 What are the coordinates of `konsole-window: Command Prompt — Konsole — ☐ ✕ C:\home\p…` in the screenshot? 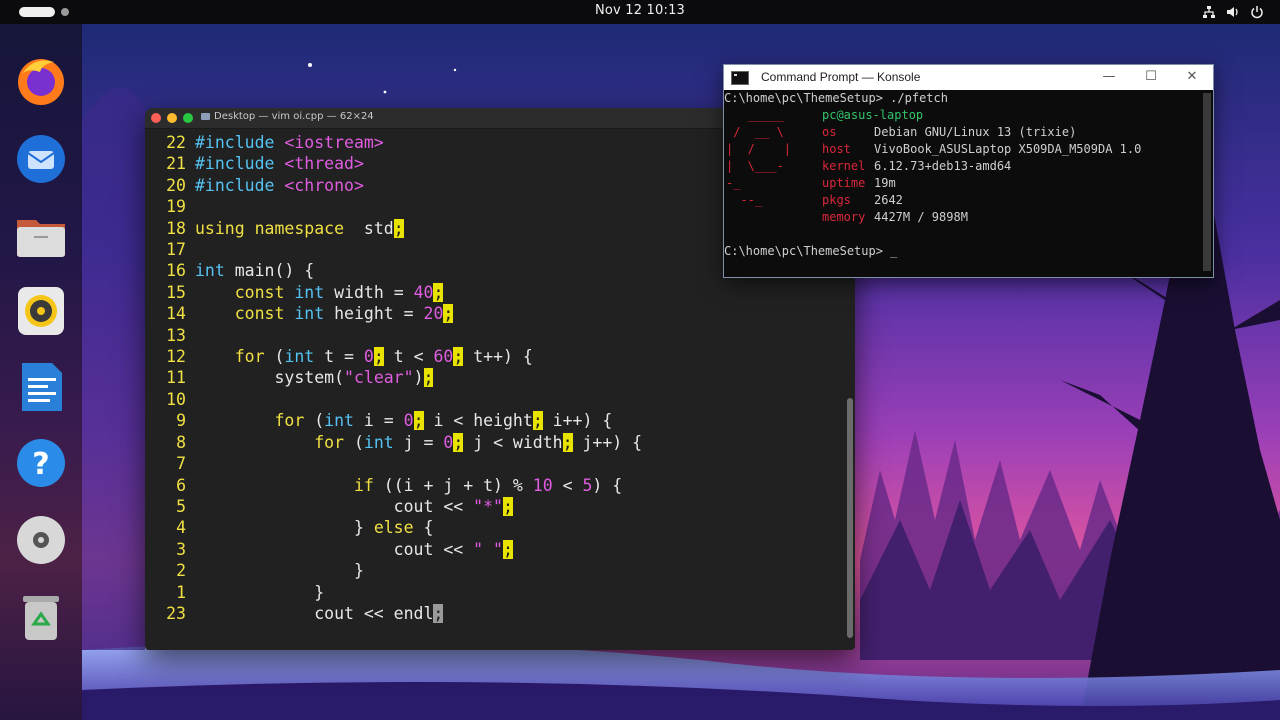 It's located at (968, 171).